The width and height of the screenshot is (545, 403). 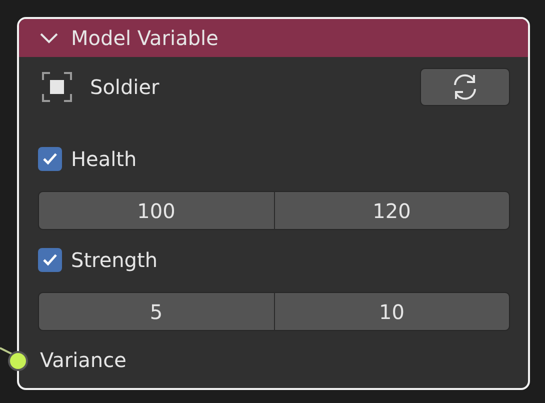 I want to click on checkbox-label: Health, so click(x=104, y=159).